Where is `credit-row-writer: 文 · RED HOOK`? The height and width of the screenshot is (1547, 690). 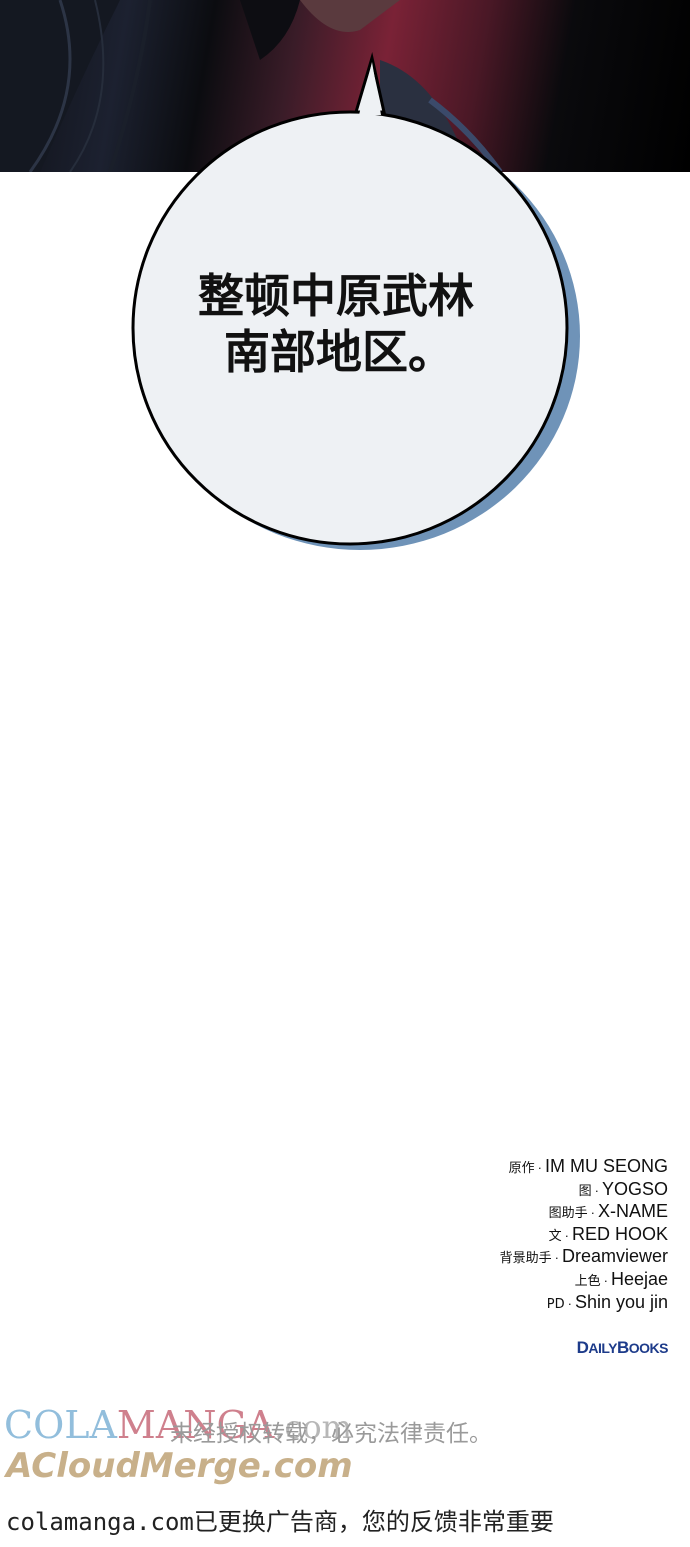
credit-row-writer: 文 · RED HOOK is located at coordinates (608, 1233).